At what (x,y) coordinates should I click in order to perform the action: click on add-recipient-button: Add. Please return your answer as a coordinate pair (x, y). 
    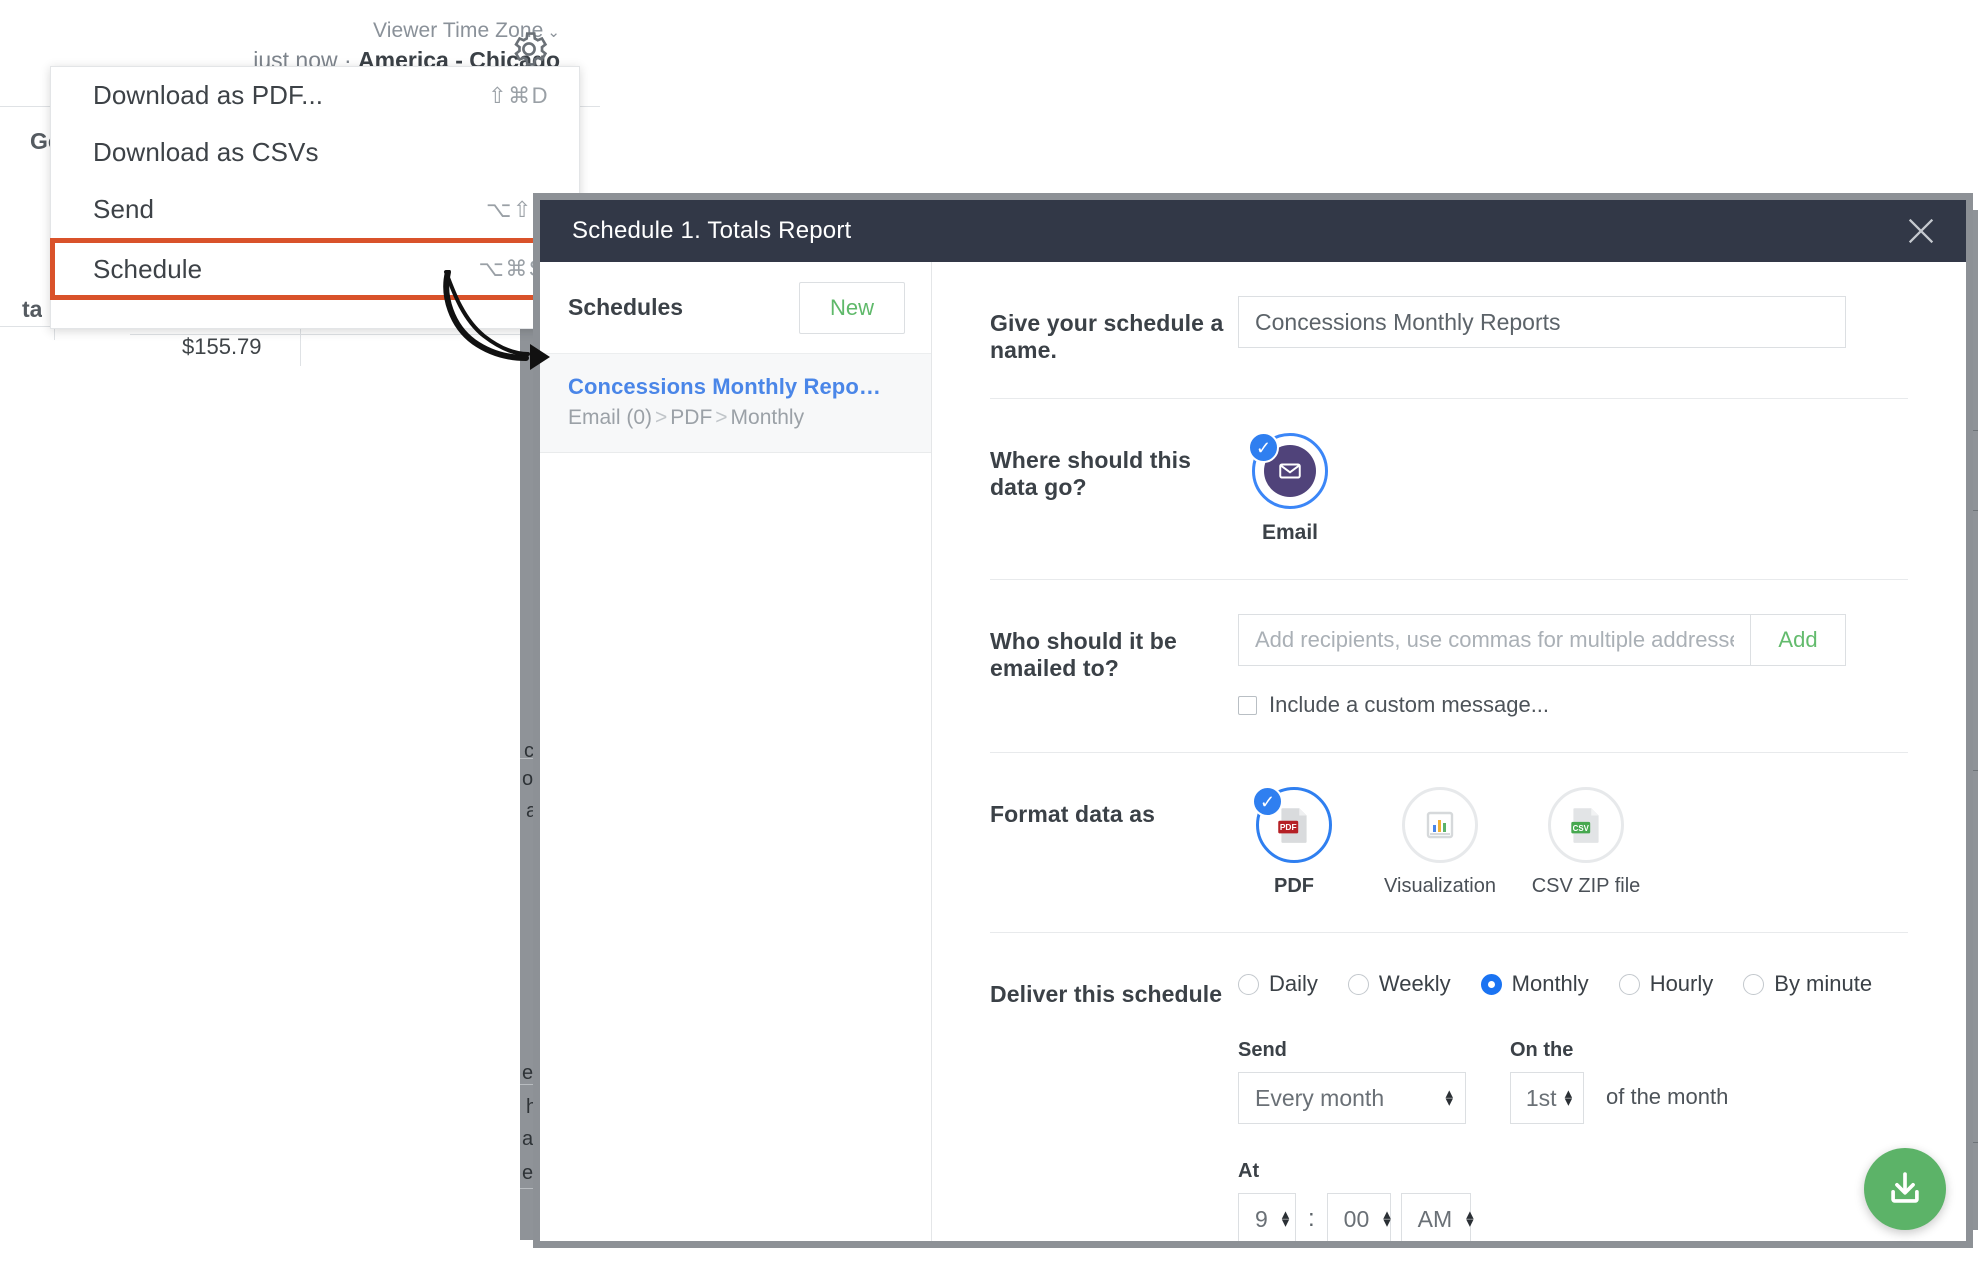
    Looking at the image, I should click on (1798, 640).